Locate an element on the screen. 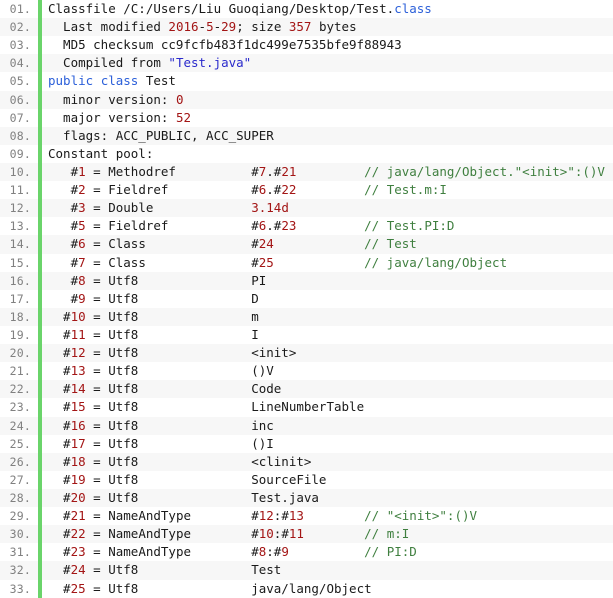 The width and height of the screenshot is (613, 598). token-num: 16 is located at coordinates (78, 425).